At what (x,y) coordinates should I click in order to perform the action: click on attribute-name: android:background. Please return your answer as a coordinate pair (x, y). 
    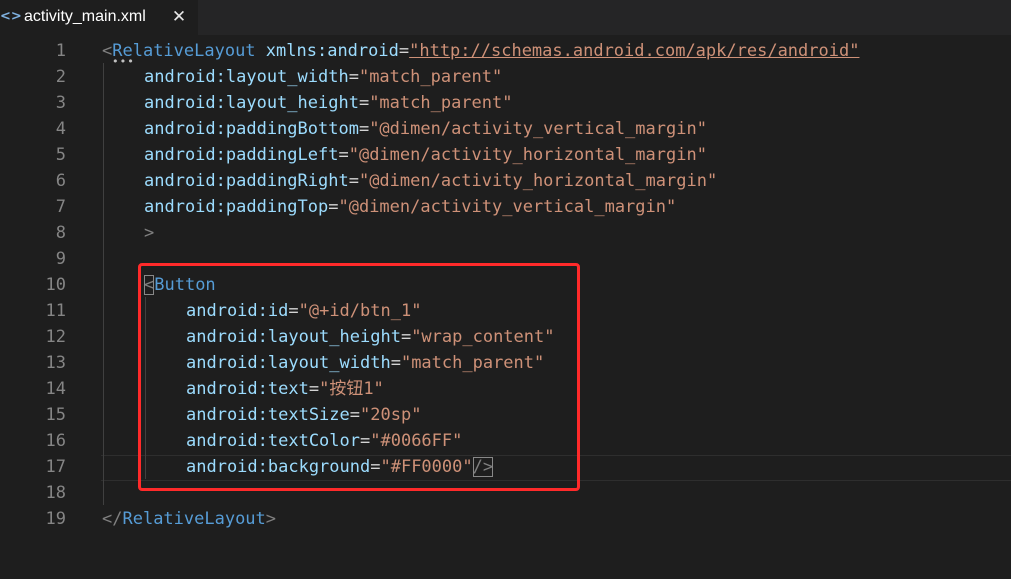
    Looking at the image, I should click on (278, 467).